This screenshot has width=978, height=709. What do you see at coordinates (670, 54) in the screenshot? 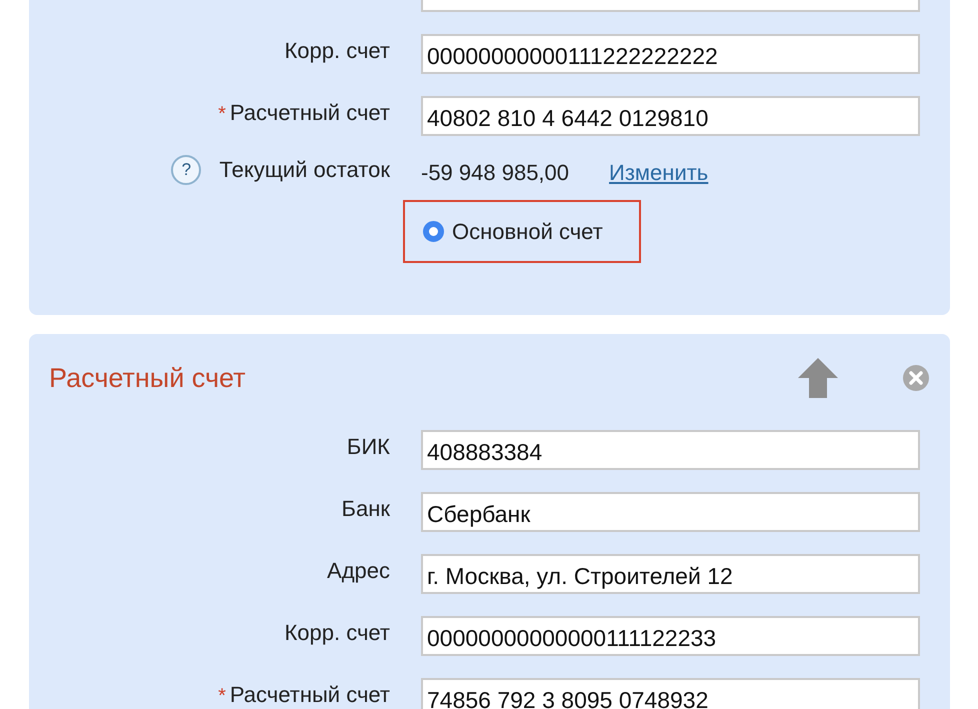
I see `text-field: 00000000000111222222222` at bounding box center [670, 54].